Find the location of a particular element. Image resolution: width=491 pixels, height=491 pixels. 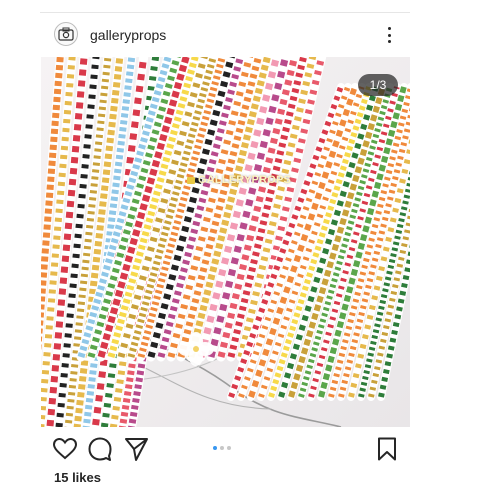

profile-avatar is located at coordinates (66, 34).